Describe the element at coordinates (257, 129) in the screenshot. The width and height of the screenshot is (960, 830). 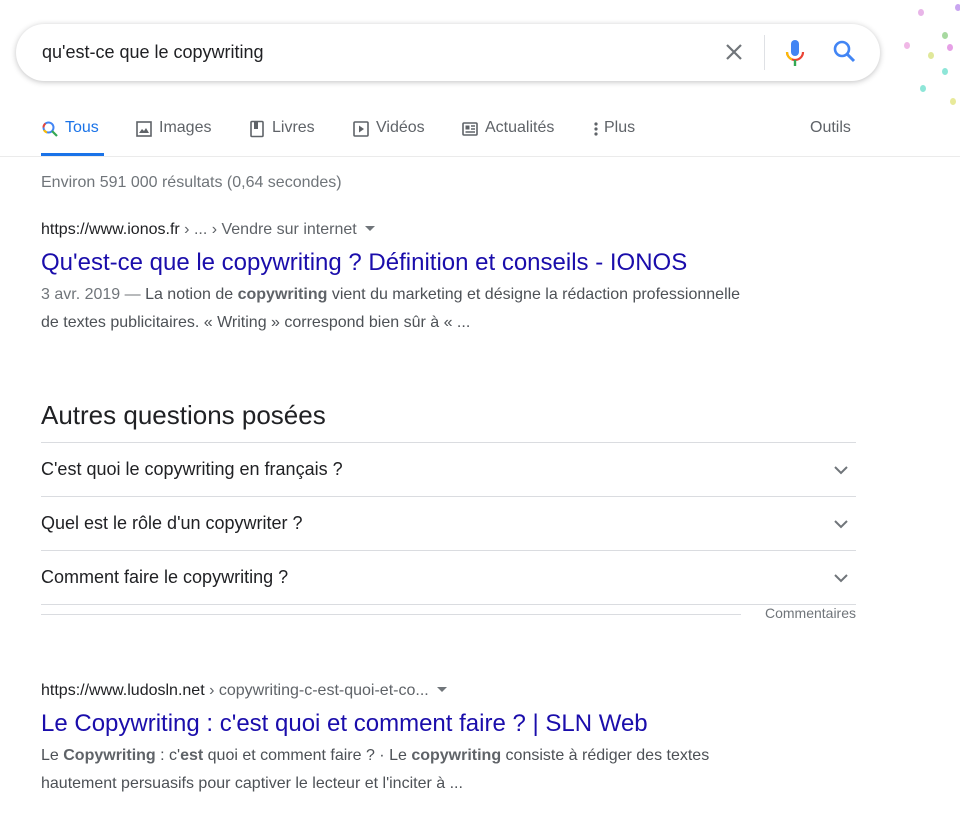
I see `book-icon` at that location.